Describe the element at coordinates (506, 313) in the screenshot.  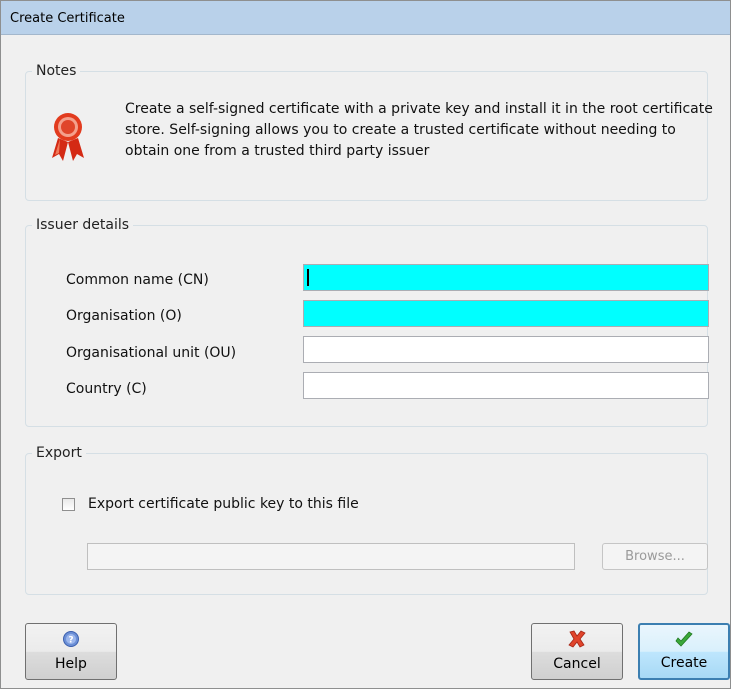
I see `organisation-input` at that location.